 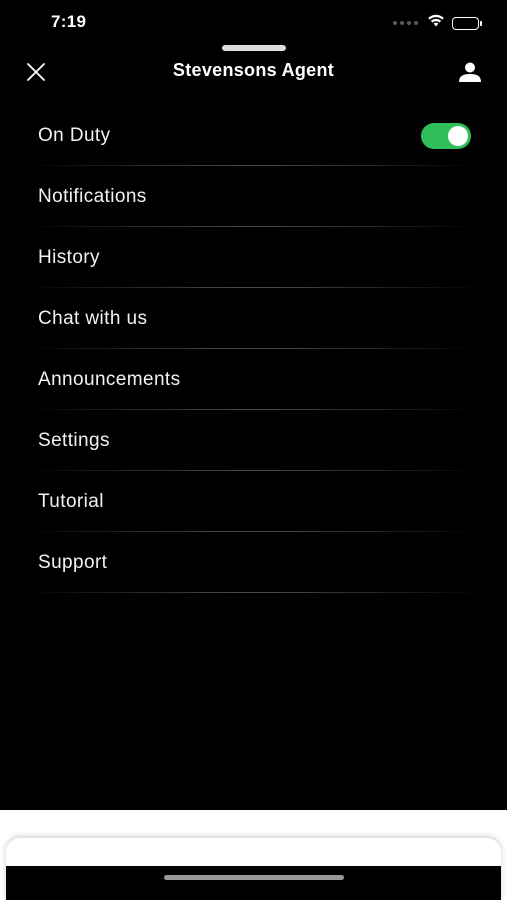 I want to click on menu-item-label: Support, so click(x=73, y=562).